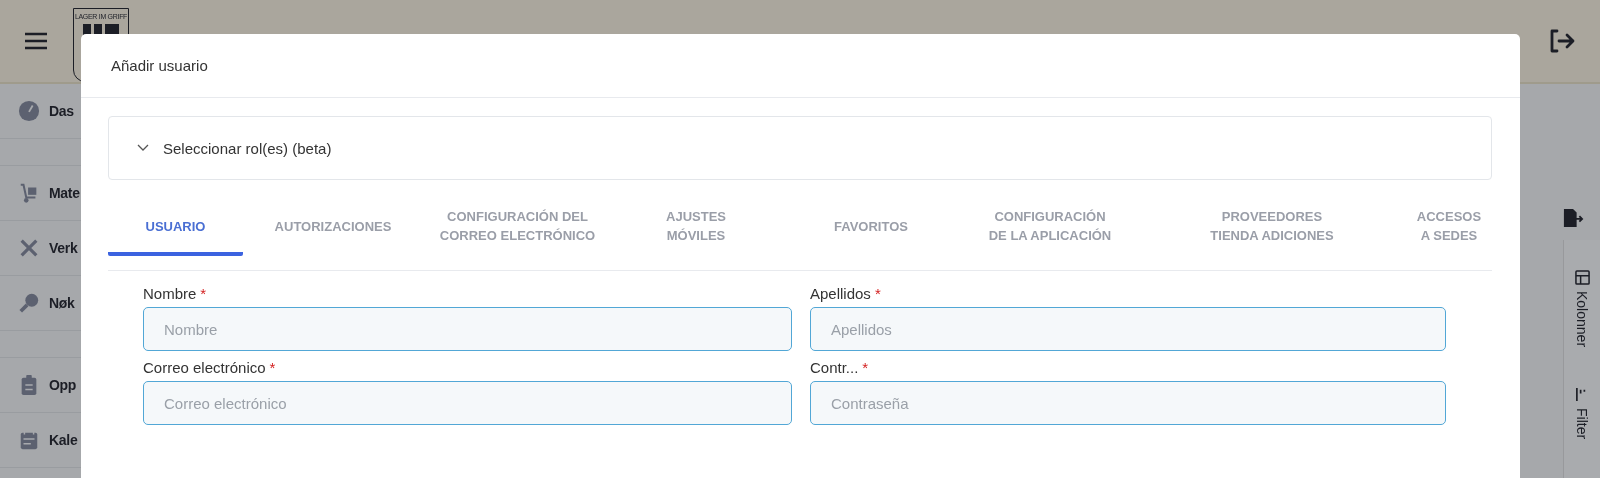 The height and width of the screenshot is (478, 1600). What do you see at coordinates (36, 41) in the screenshot?
I see `menu-icon` at bounding box center [36, 41].